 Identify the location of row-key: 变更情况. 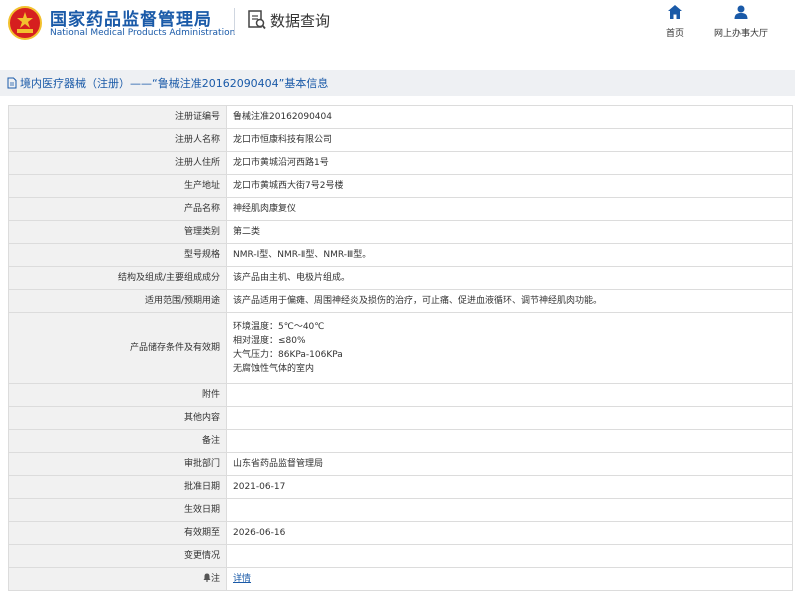
(117, 556).